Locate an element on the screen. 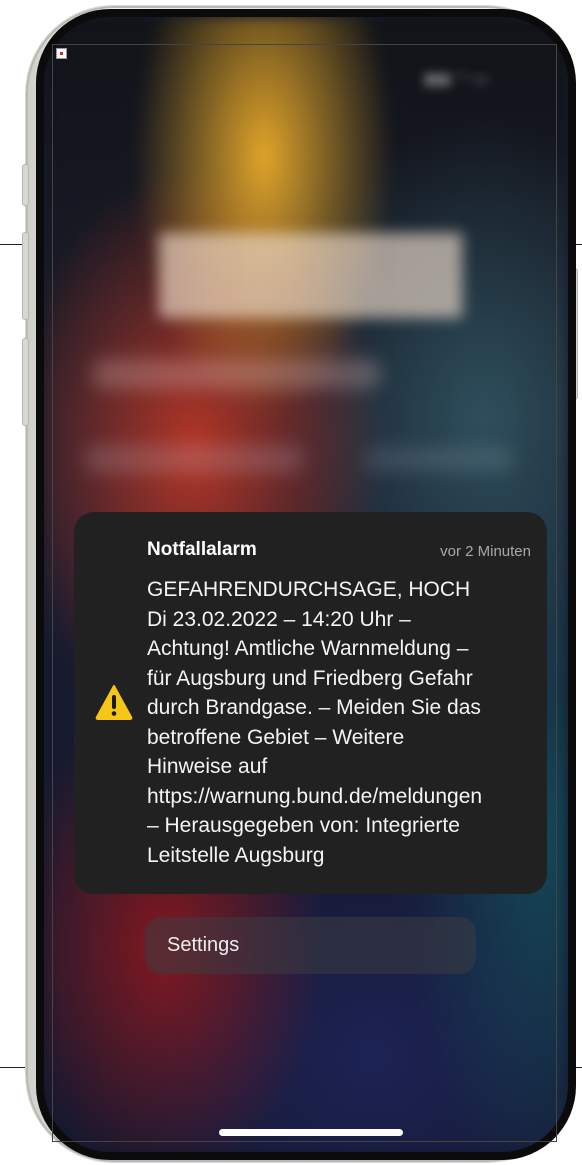 The image size is (582, 1165). warning-triangle-icon is located at coordinates (114, 702).